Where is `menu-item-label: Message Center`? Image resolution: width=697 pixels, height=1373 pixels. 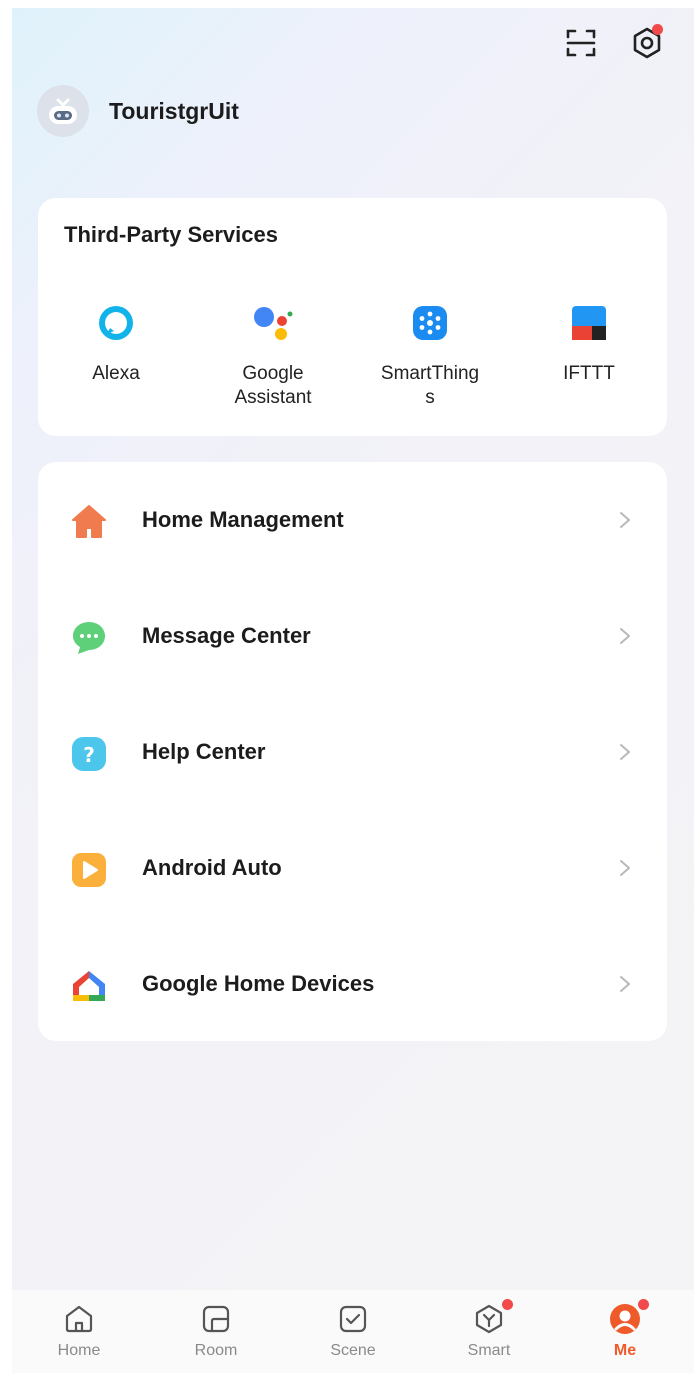
menu-item-label: Message Center is located at coordinates (226, 635).